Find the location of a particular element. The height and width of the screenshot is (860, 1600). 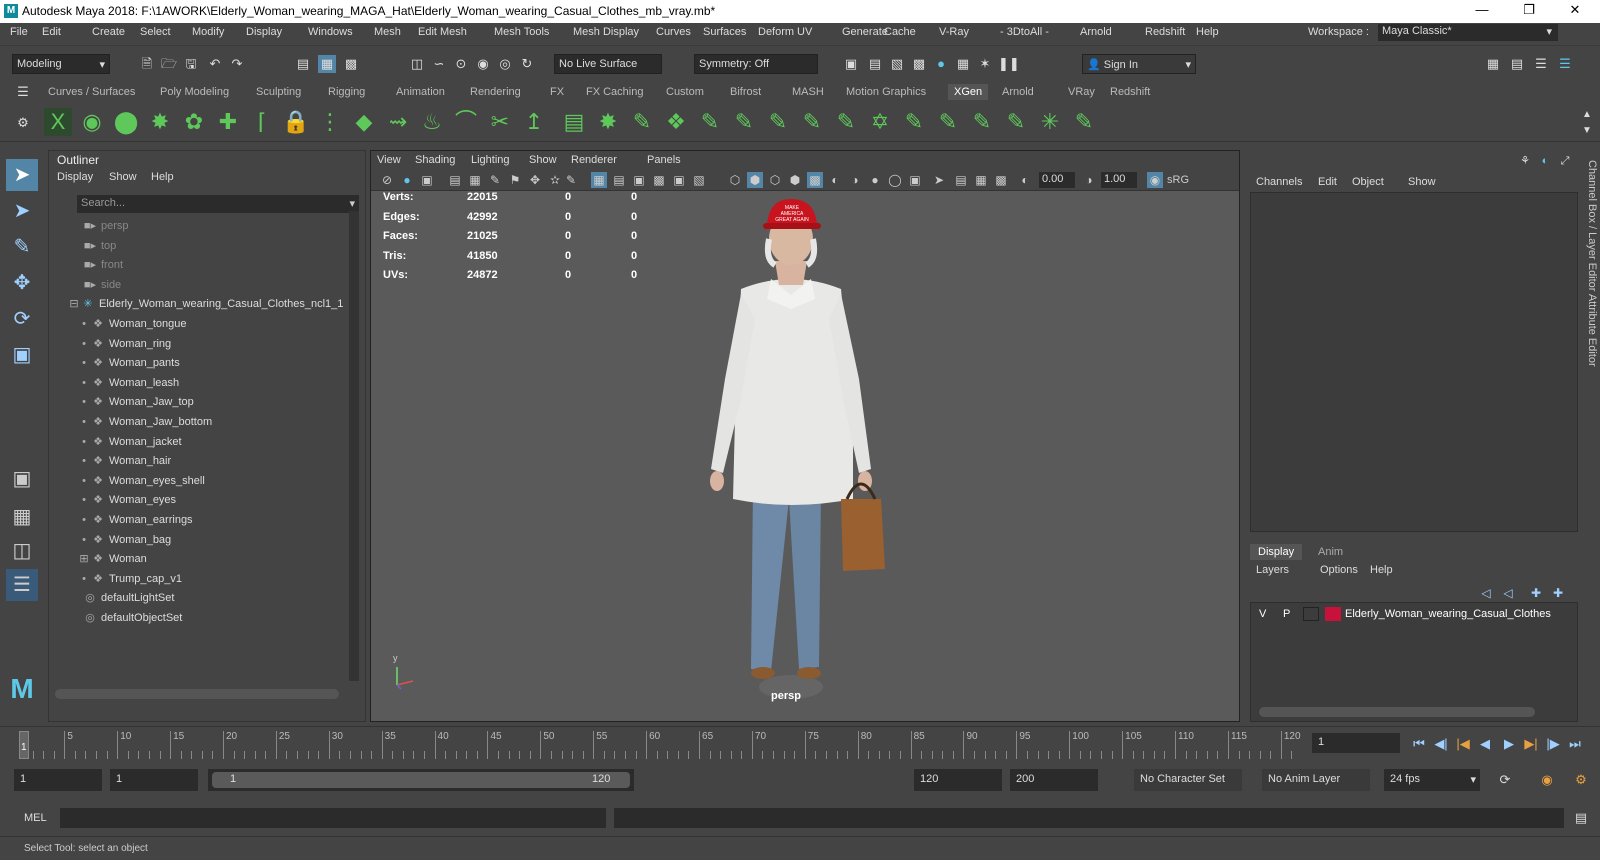

live-surface-field: No Live Surface is located at coordinates (608, 64).